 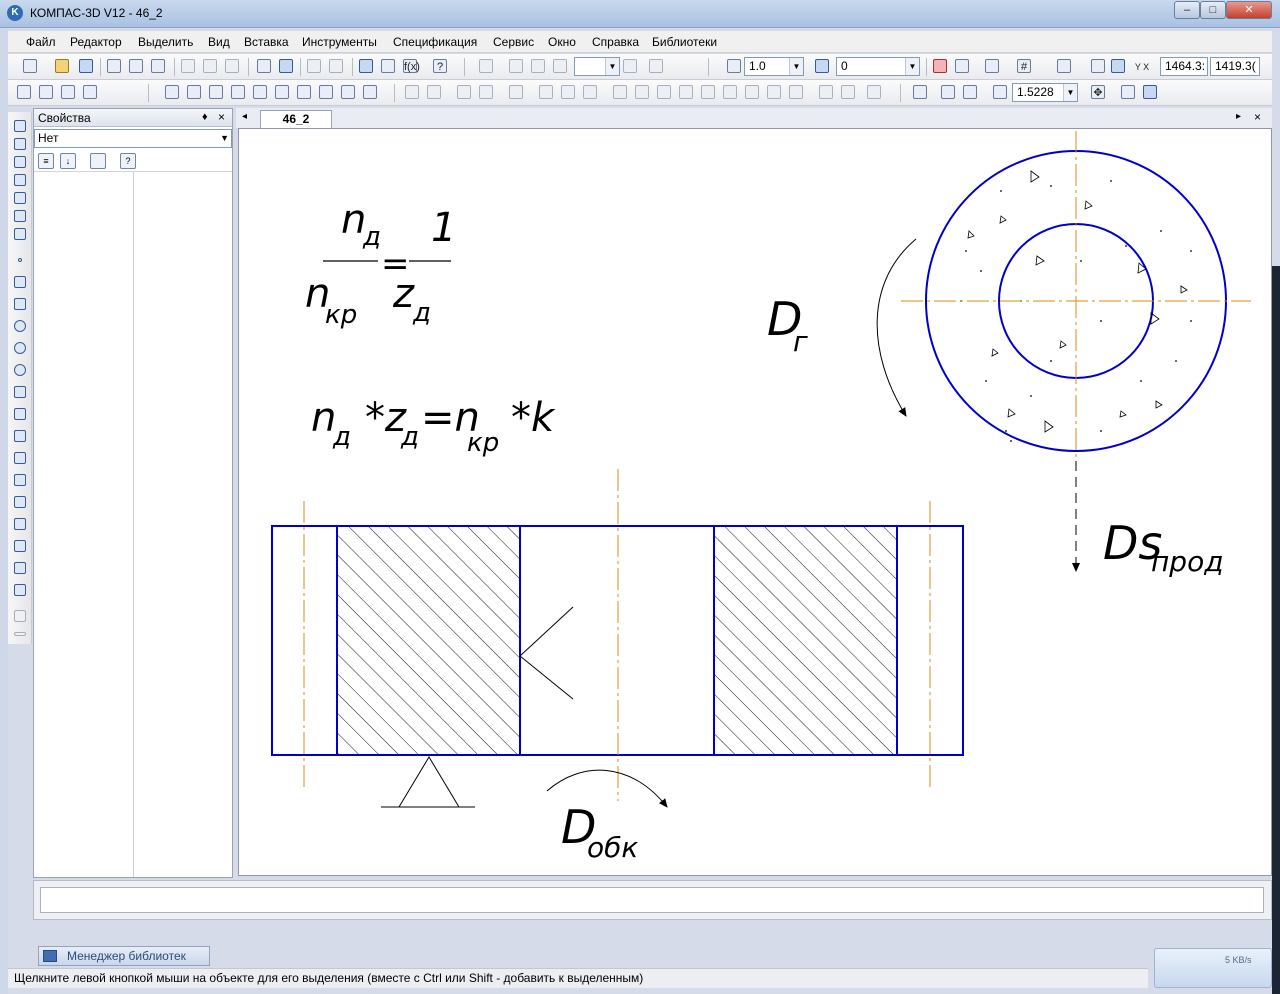 I want to click on undo-icon, so click(x=314, y=66).